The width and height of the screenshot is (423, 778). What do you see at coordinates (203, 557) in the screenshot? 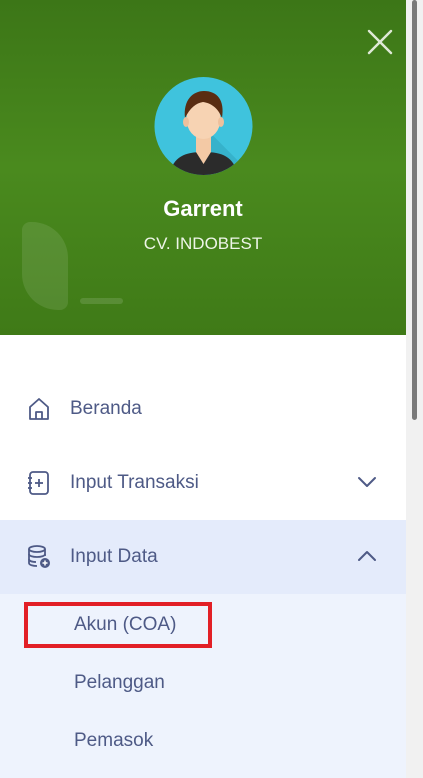
I see `menu-item-input-data: Input Data` at bounding box center [203, 557].